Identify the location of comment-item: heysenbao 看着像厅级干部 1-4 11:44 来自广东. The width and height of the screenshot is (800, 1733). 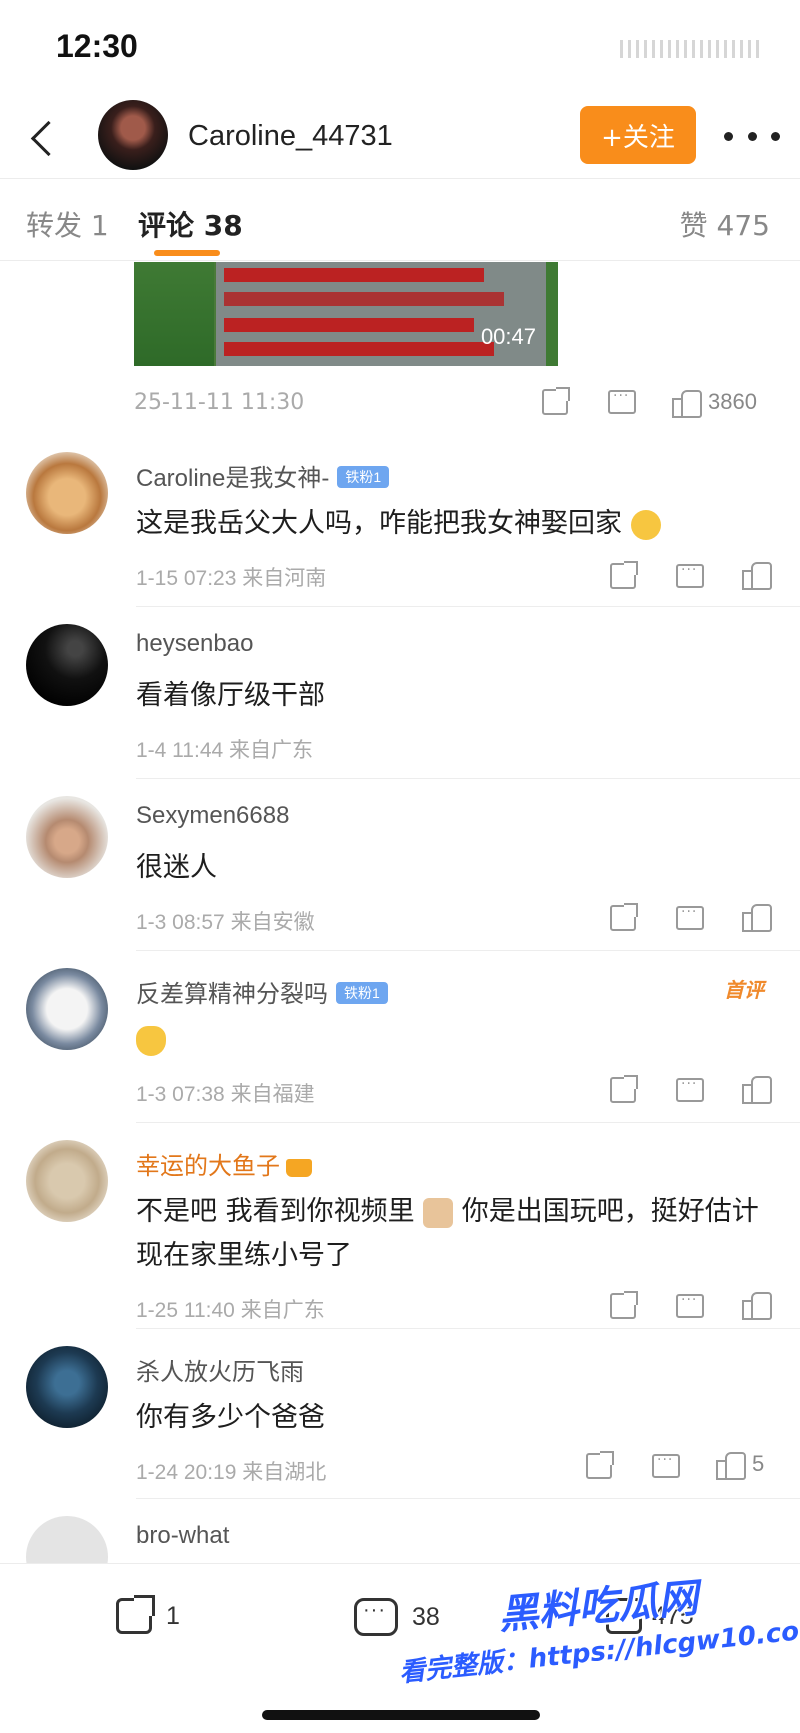
(400, 700).